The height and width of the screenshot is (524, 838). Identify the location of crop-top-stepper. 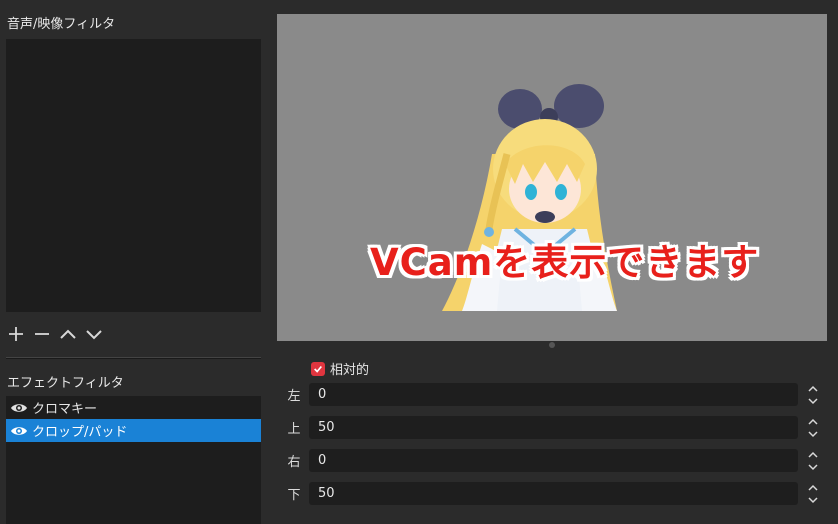
(813, 427).